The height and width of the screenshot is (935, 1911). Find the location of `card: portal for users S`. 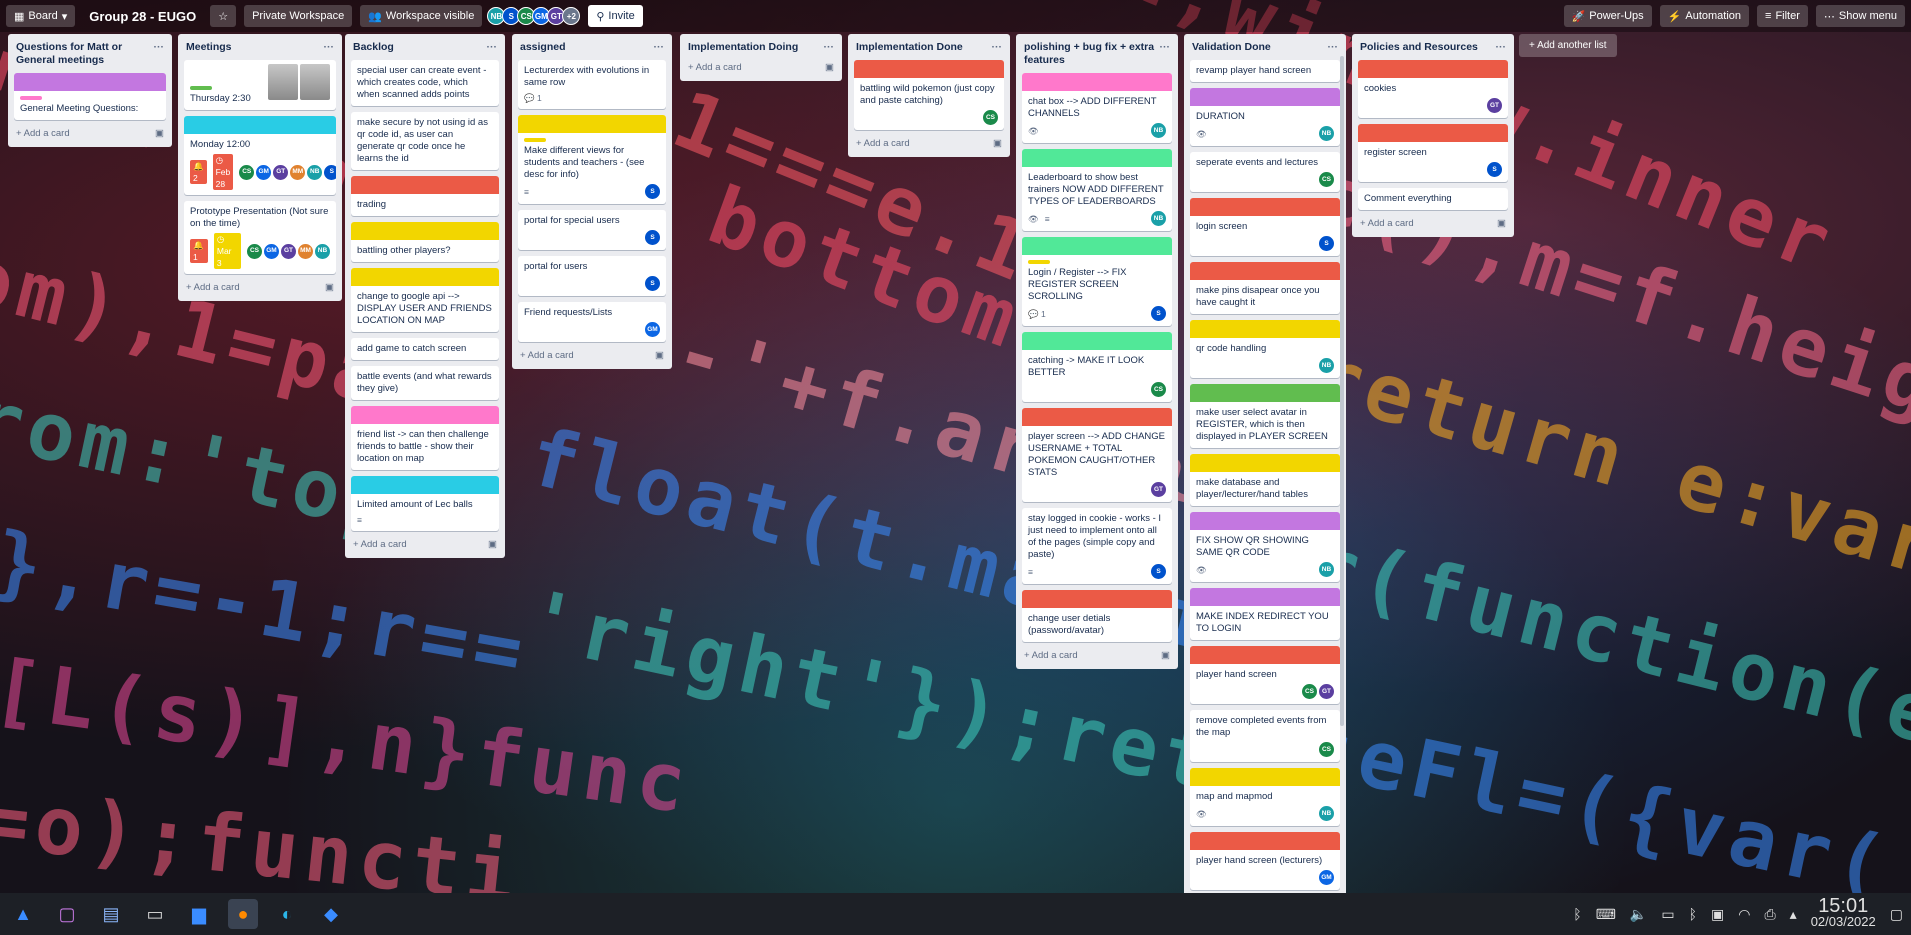

card: portal for users S is located at coordinates (592, 276).